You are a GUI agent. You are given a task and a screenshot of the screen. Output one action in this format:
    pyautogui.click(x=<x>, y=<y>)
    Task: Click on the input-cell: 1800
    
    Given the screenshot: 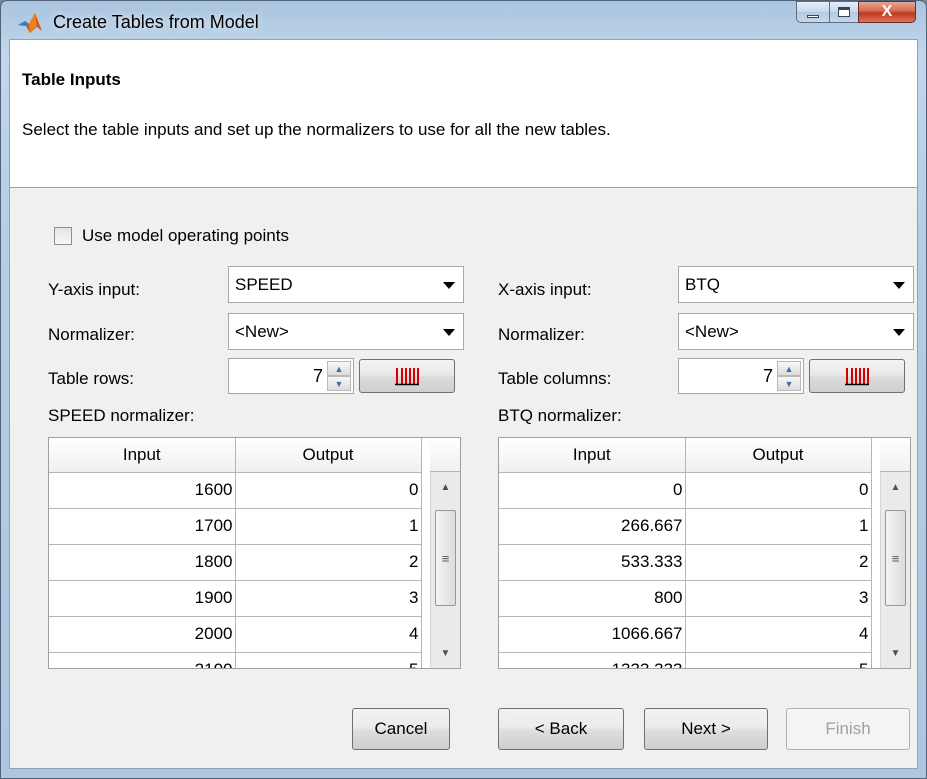 What is the action you would take?
    pyautogui.click(x=142, y=562)
    